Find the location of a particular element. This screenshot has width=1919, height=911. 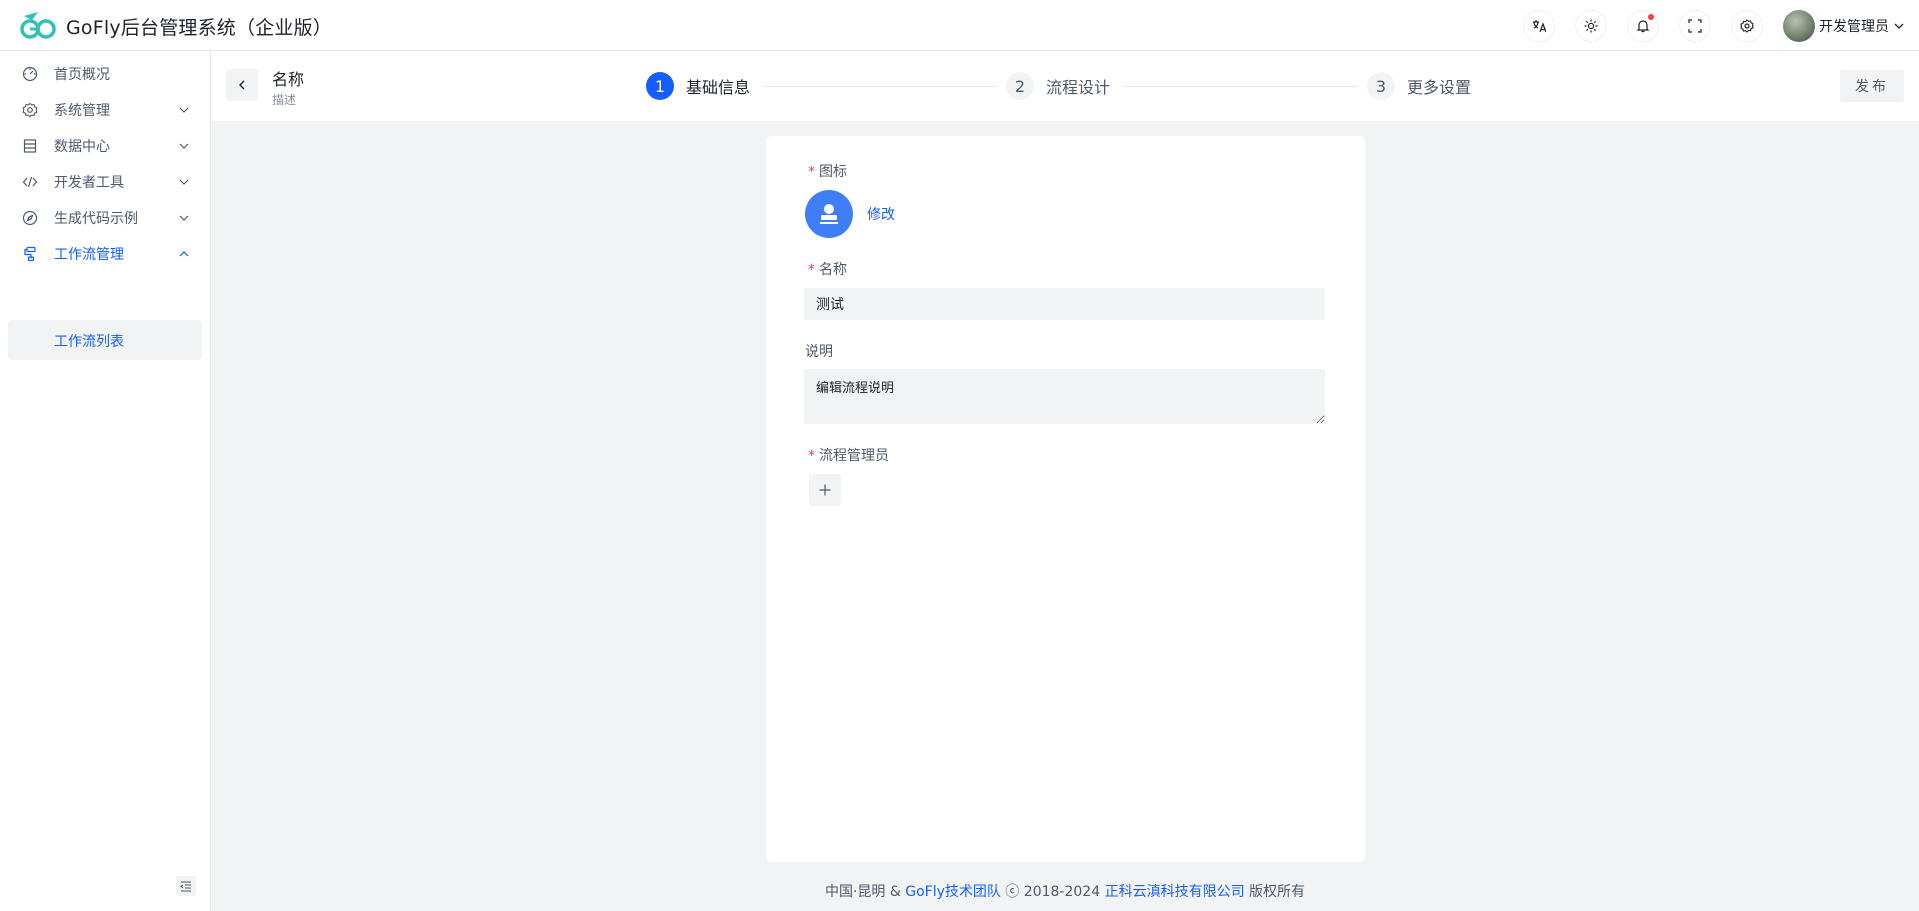

notification-dot is located at coordinates (1651, 16).